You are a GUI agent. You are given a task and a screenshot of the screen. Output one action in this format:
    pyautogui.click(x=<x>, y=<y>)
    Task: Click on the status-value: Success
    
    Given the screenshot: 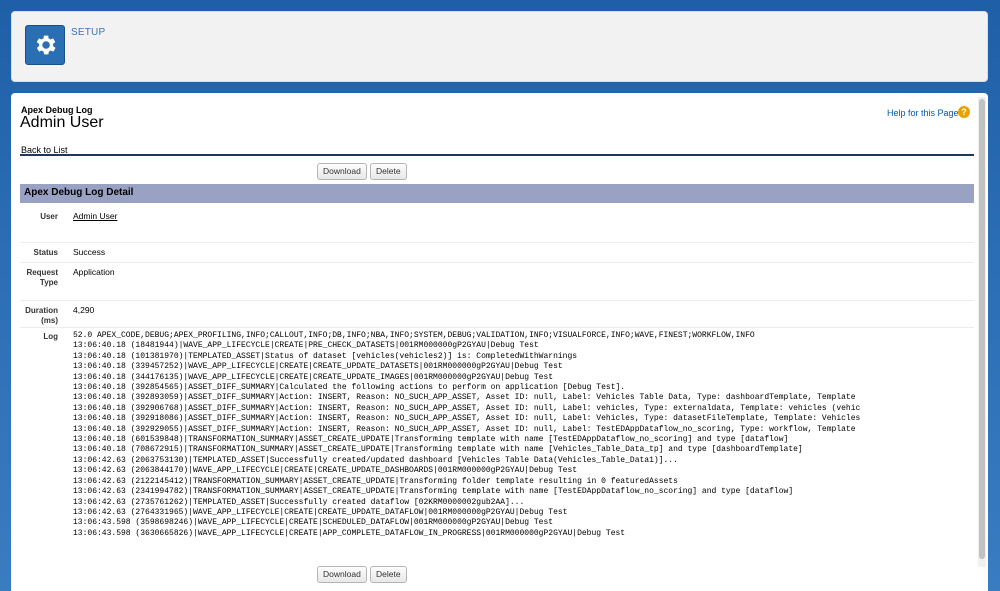 What is the action you would take?
    pyautogui.click(x=89, y=252)
    